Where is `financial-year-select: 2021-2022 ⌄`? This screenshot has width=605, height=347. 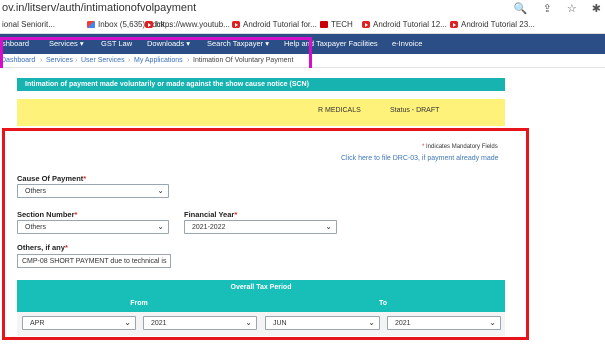
financial-year-select: 2021-2022 ⌄ is located at coordinates (260, 227).